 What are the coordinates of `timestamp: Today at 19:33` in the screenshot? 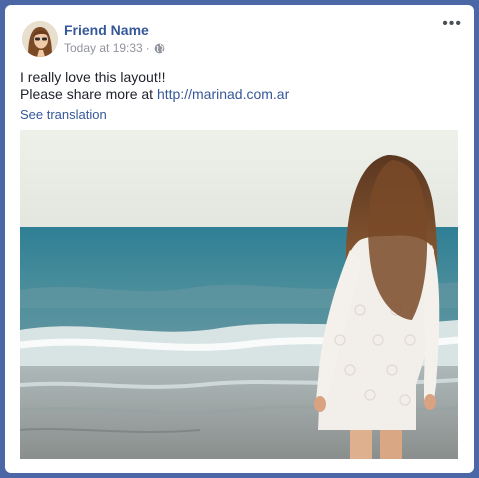 It's located at (103, 48).